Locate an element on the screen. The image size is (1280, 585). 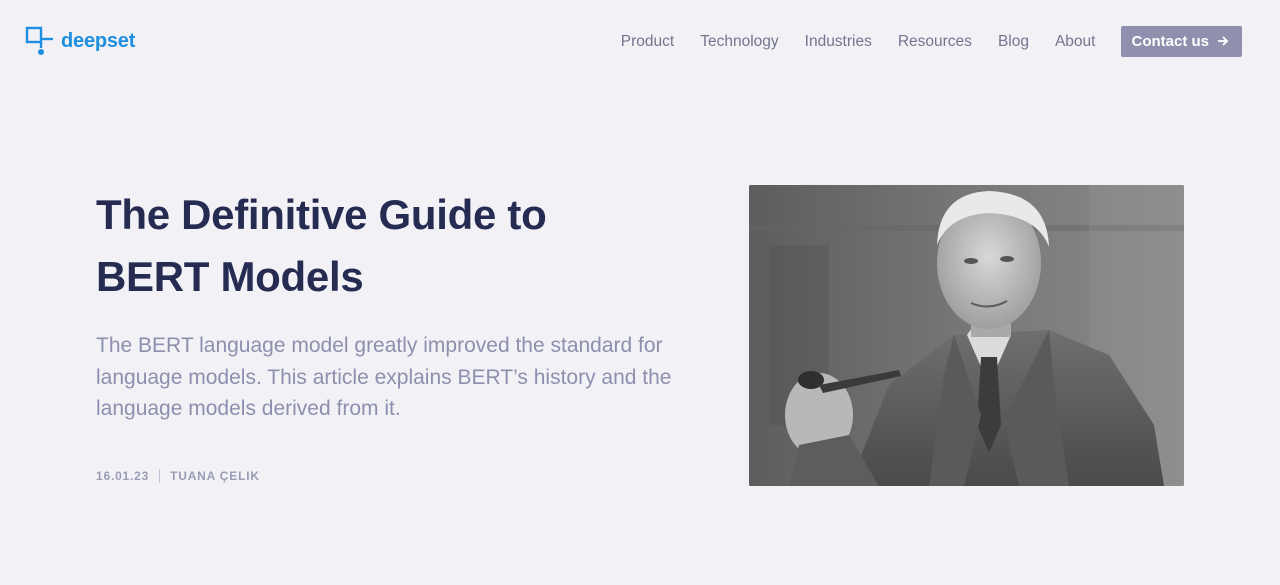
article-title: The Definitive Guide to BERT Models is located at coordinates (321, 245).